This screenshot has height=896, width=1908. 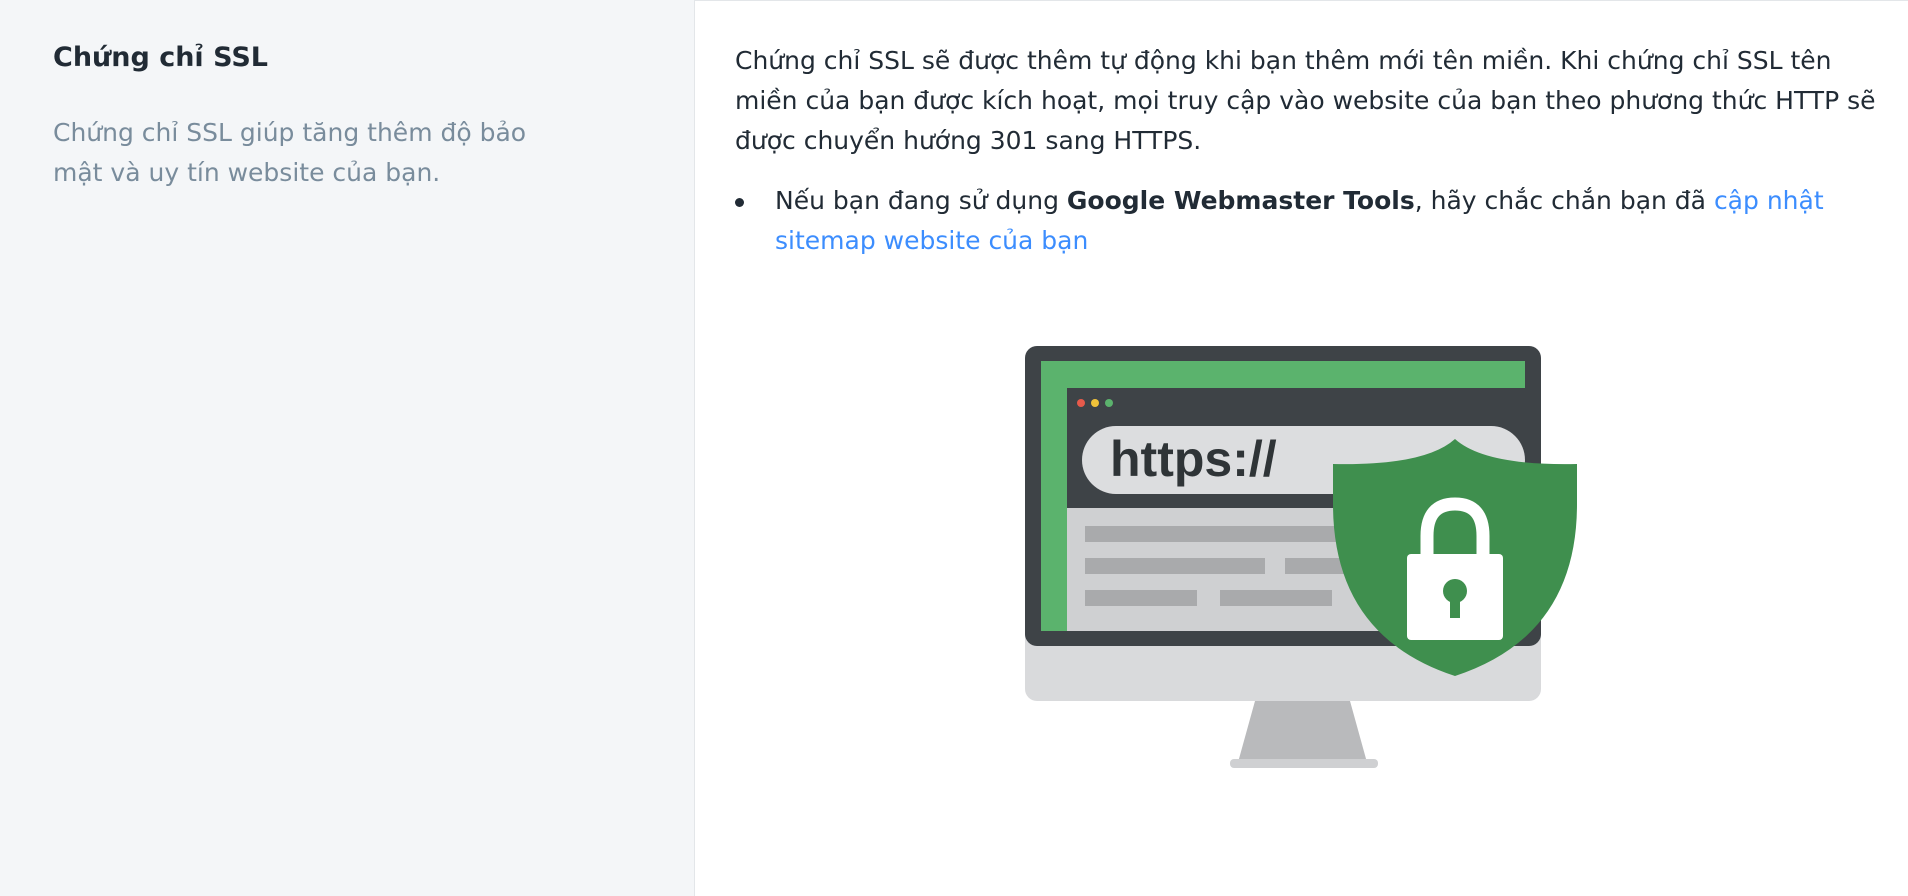 What do you see at coordinates (1193, 459) in the screenshot?
I see `address-url-text: https://` at bounding box center [1193, 459].